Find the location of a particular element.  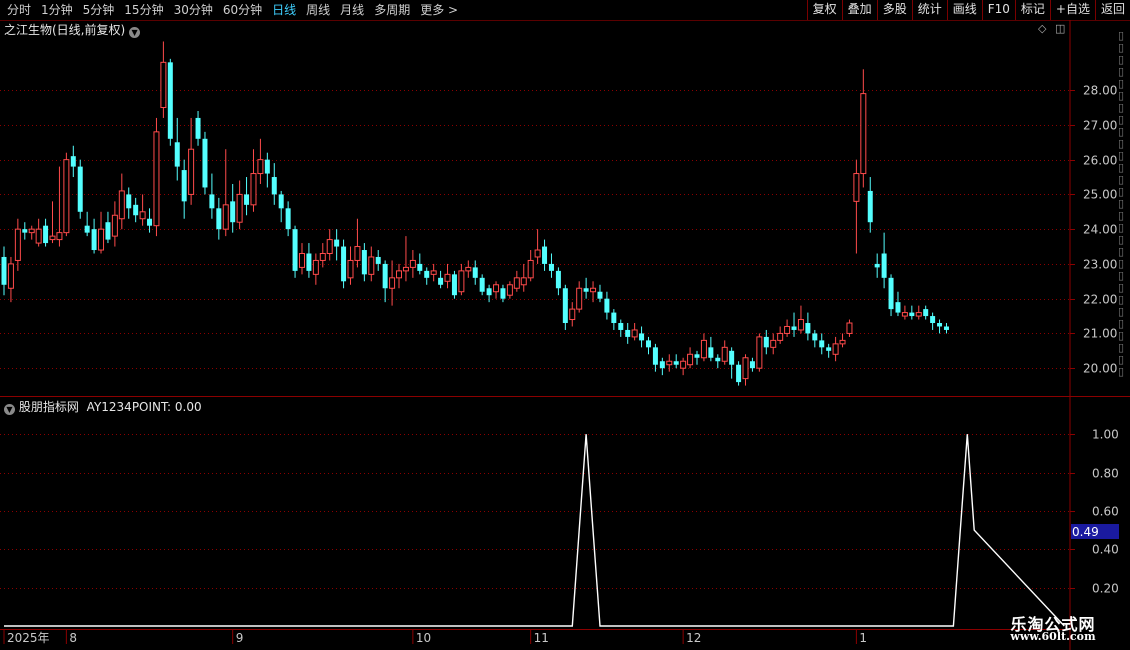

y-tick-label: 26.00 is located at coordinates (1100, 161).